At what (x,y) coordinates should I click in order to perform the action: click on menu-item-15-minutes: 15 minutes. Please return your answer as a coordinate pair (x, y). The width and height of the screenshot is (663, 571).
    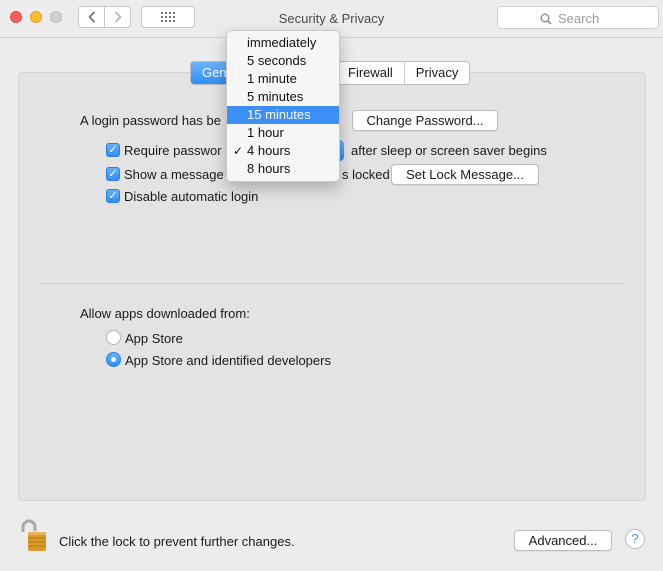
    Looking at the image, I should click on (283, 115).